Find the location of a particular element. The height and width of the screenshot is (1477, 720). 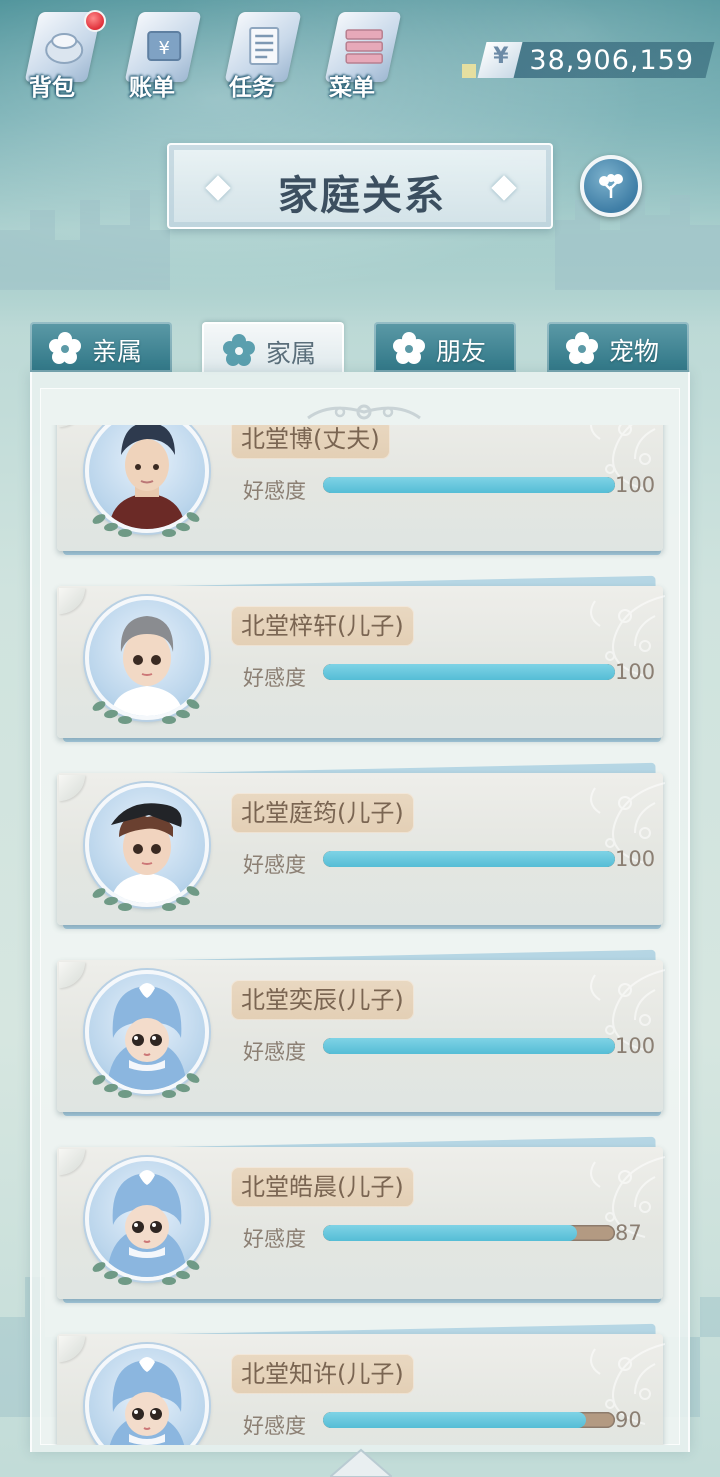

tab-family: 家属 is located at coordinates (273, 347).